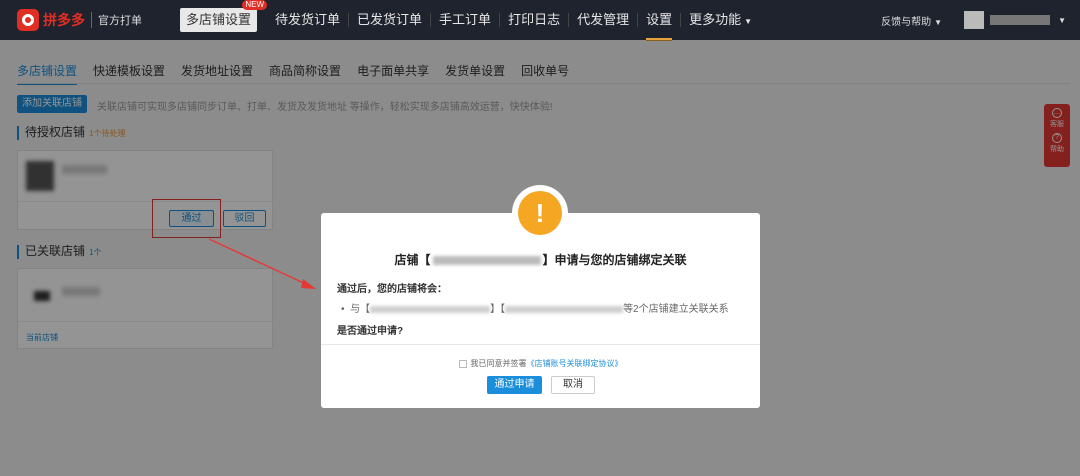 This screenshot has height=476, width=1080. Describe the element at coordinates (614, 260) in the screenshot. I see `dialog-title-suffix: 】申请与您的店铺绑定关联` at that location.